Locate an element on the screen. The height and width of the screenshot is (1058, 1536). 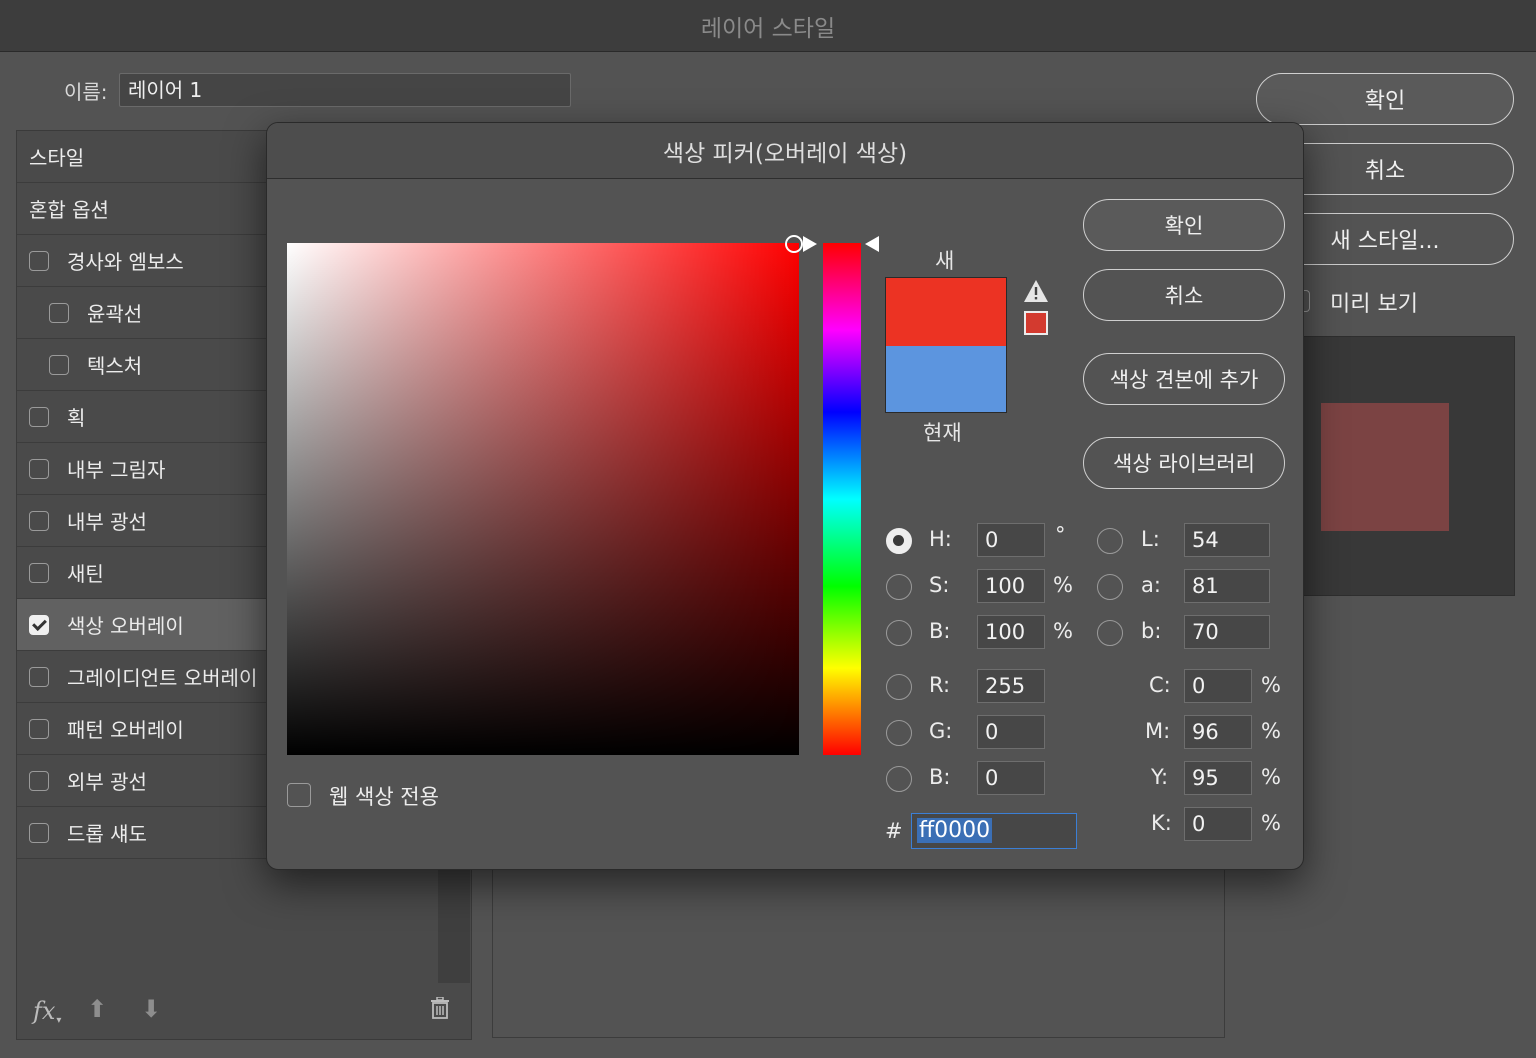
green-input: 0 is located at coordinates (1011, 732).